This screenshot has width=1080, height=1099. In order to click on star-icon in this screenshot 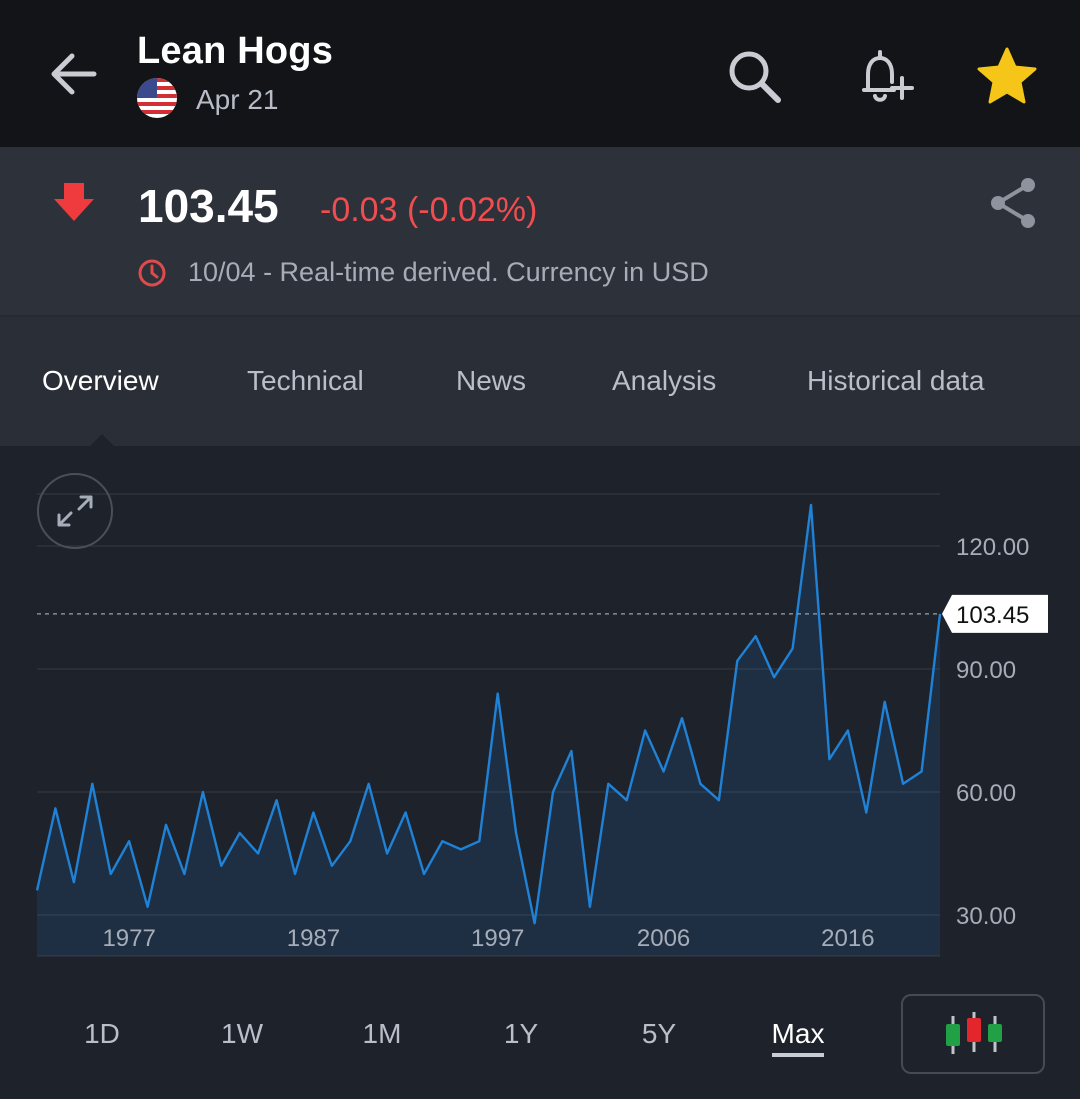, I will do `click(1007, 75)`.